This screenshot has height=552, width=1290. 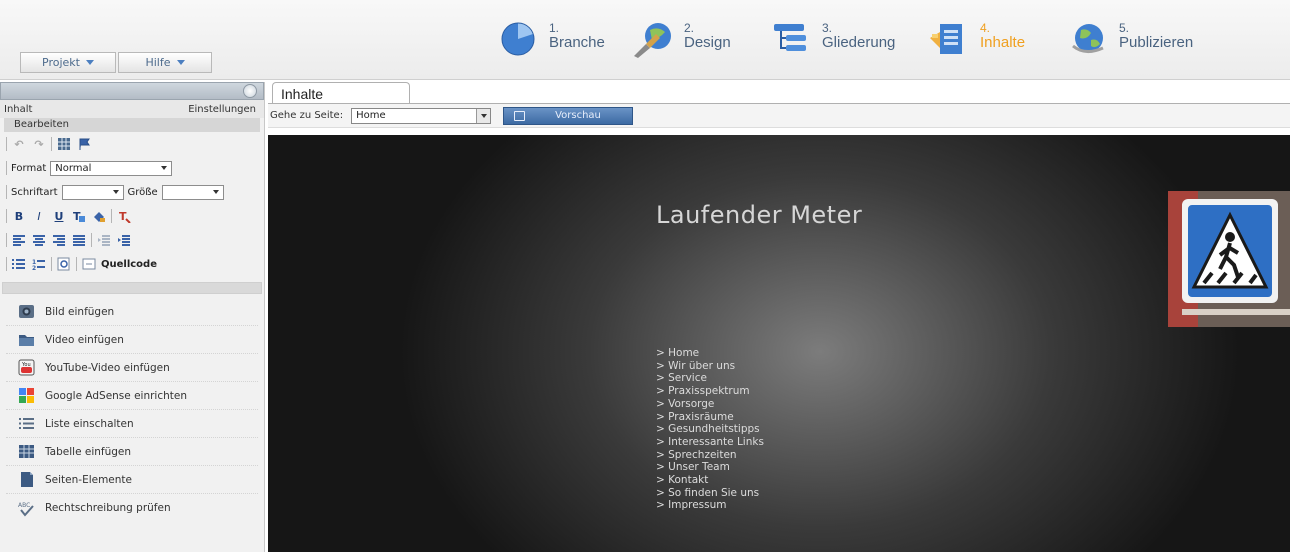 I want to click on page-elements-icon, so click(x=26, y=479).